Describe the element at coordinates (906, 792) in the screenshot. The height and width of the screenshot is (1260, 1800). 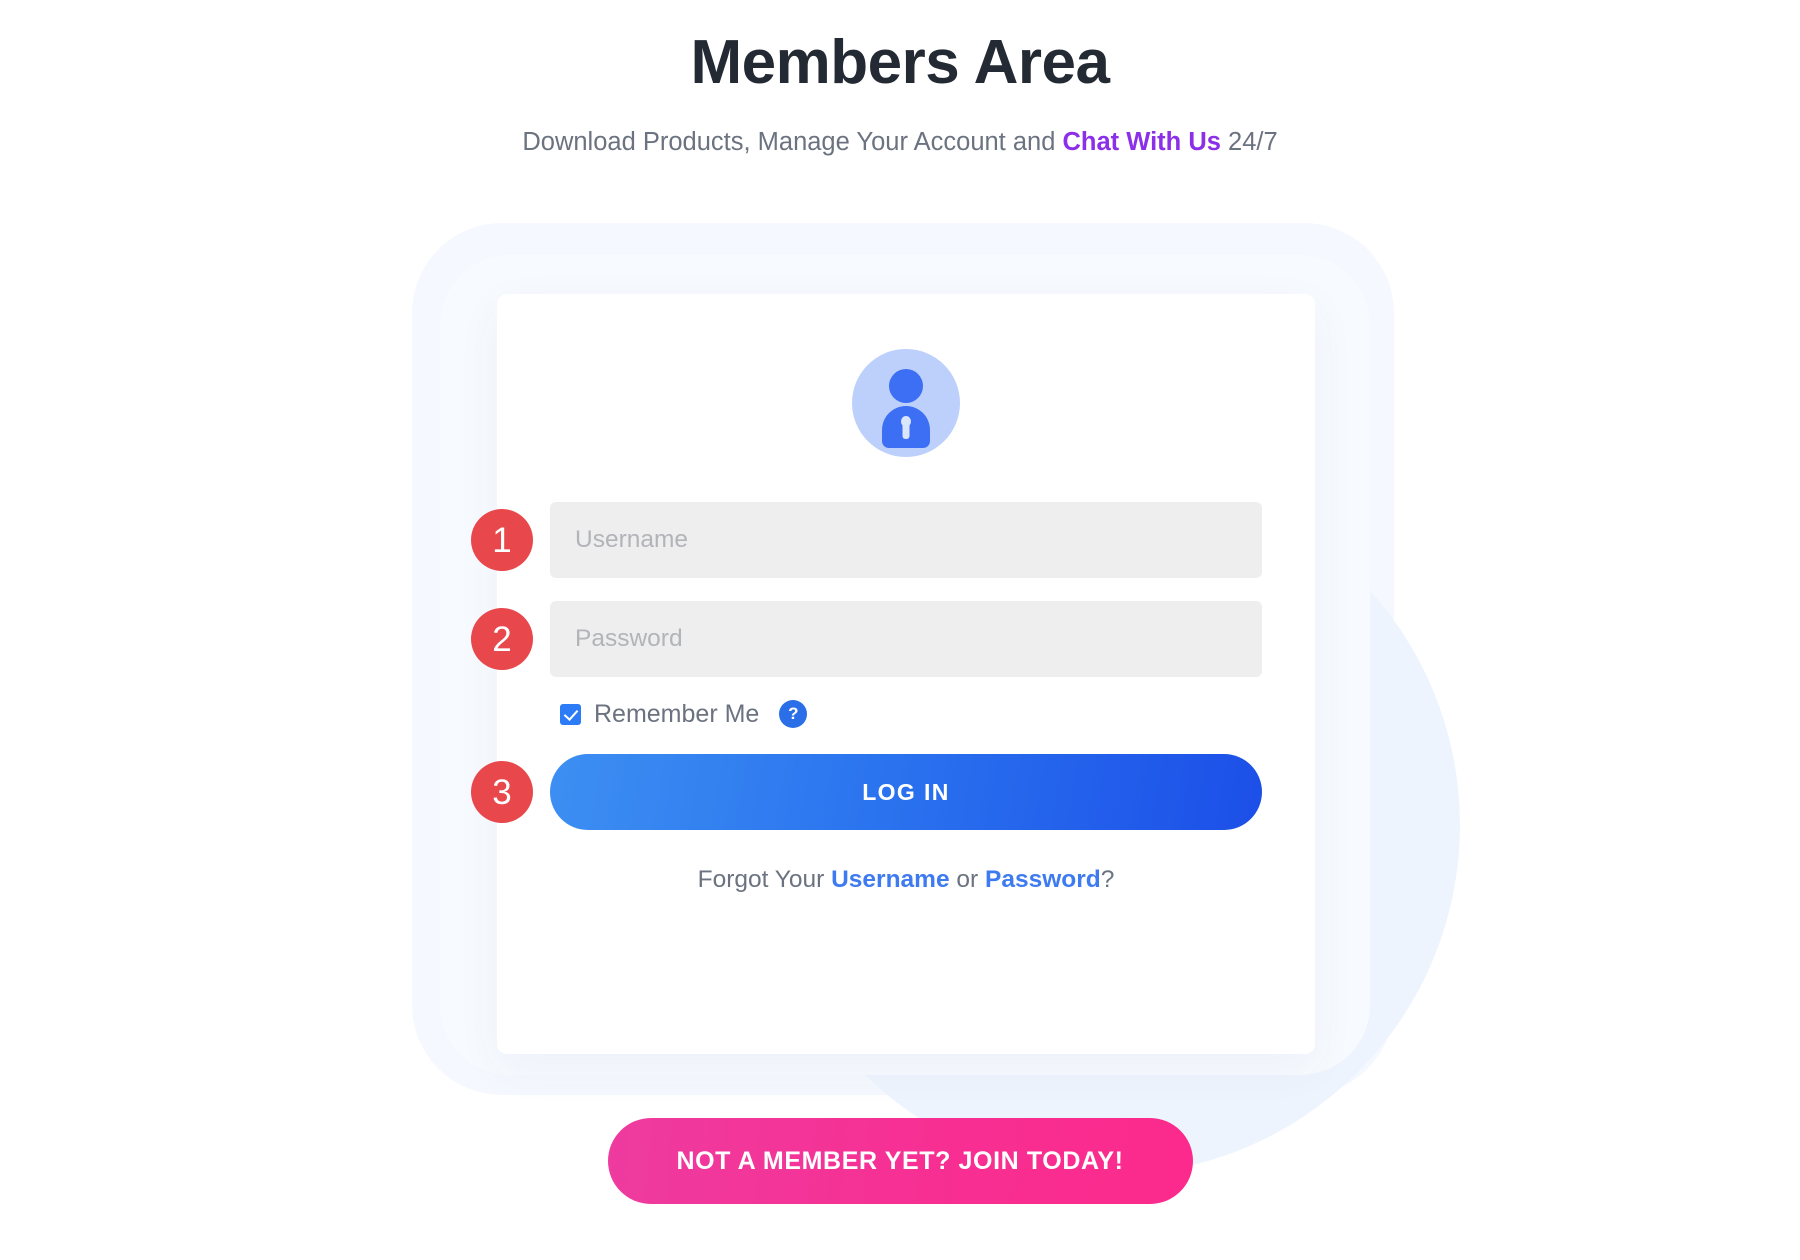
I see `log-in-button: LOG IN` at that location.